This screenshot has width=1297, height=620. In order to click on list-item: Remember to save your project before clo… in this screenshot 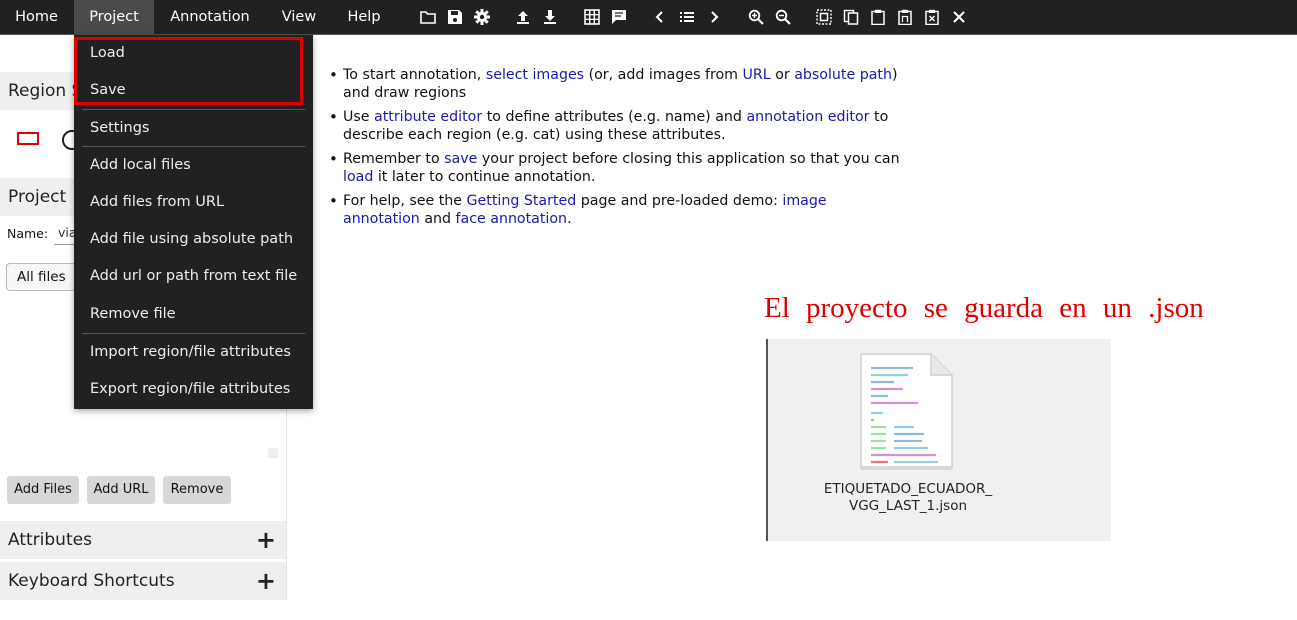, I will do `click(616, 168)`.